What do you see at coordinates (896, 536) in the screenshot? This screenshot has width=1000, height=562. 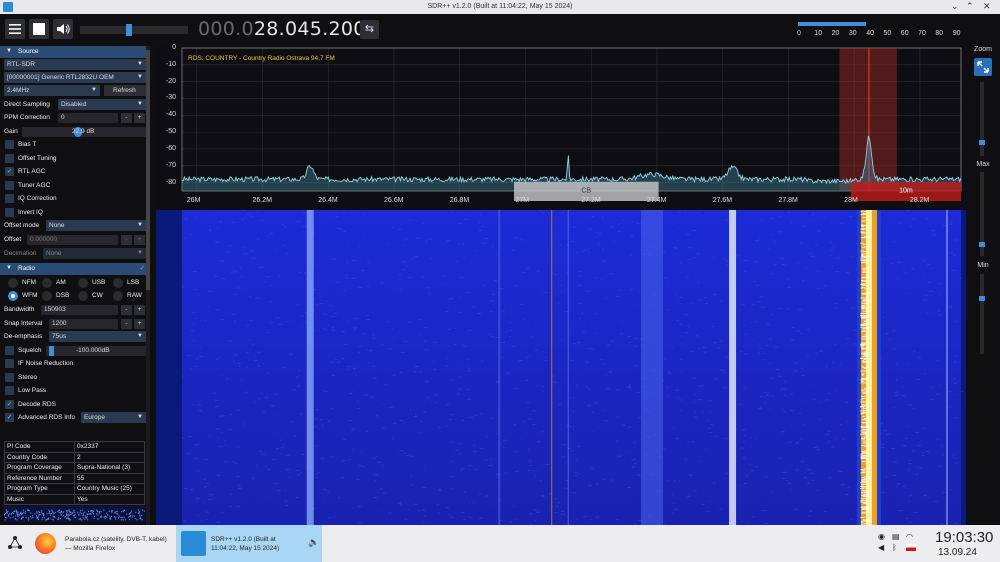 I see `tray-clipboard-icon: ▤` at bounding box center [896, 536].